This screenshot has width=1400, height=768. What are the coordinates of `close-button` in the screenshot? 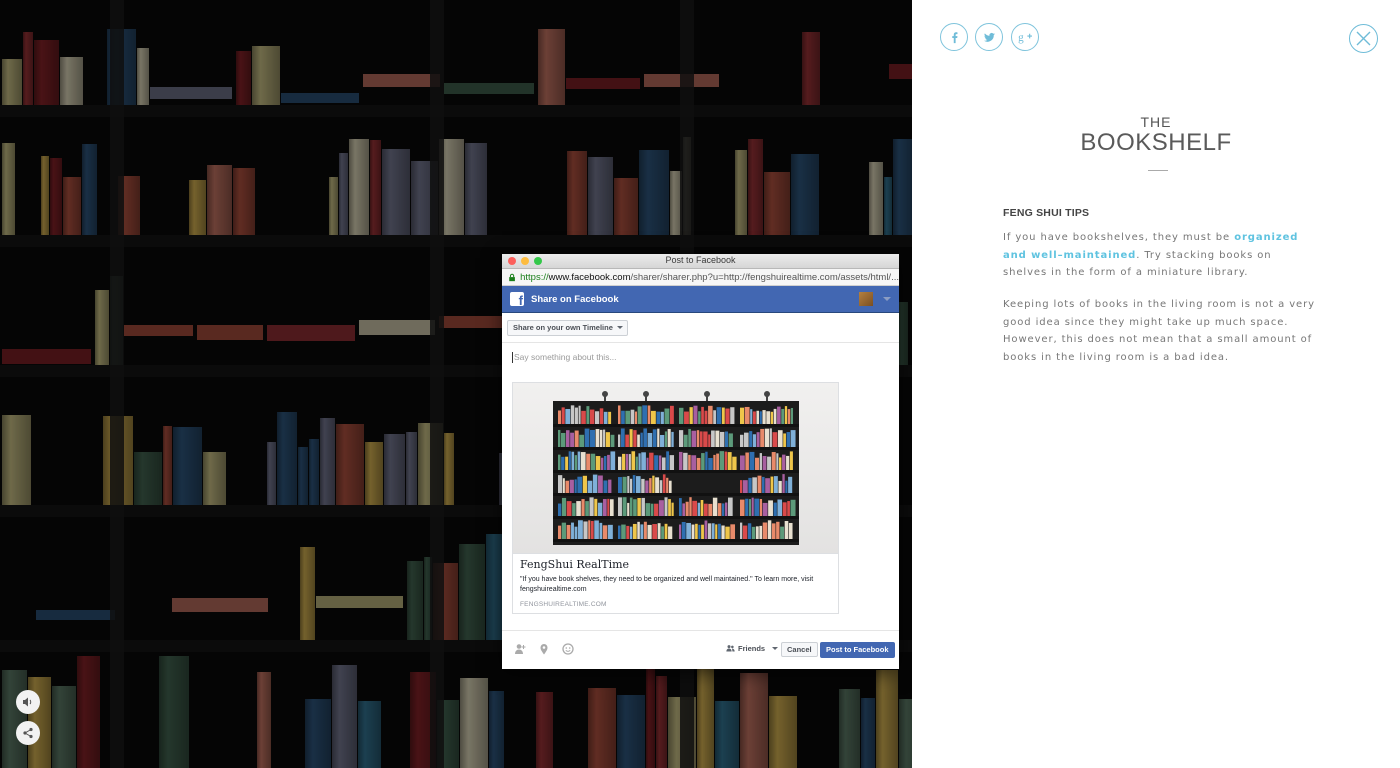 It's located at (1363, 38).